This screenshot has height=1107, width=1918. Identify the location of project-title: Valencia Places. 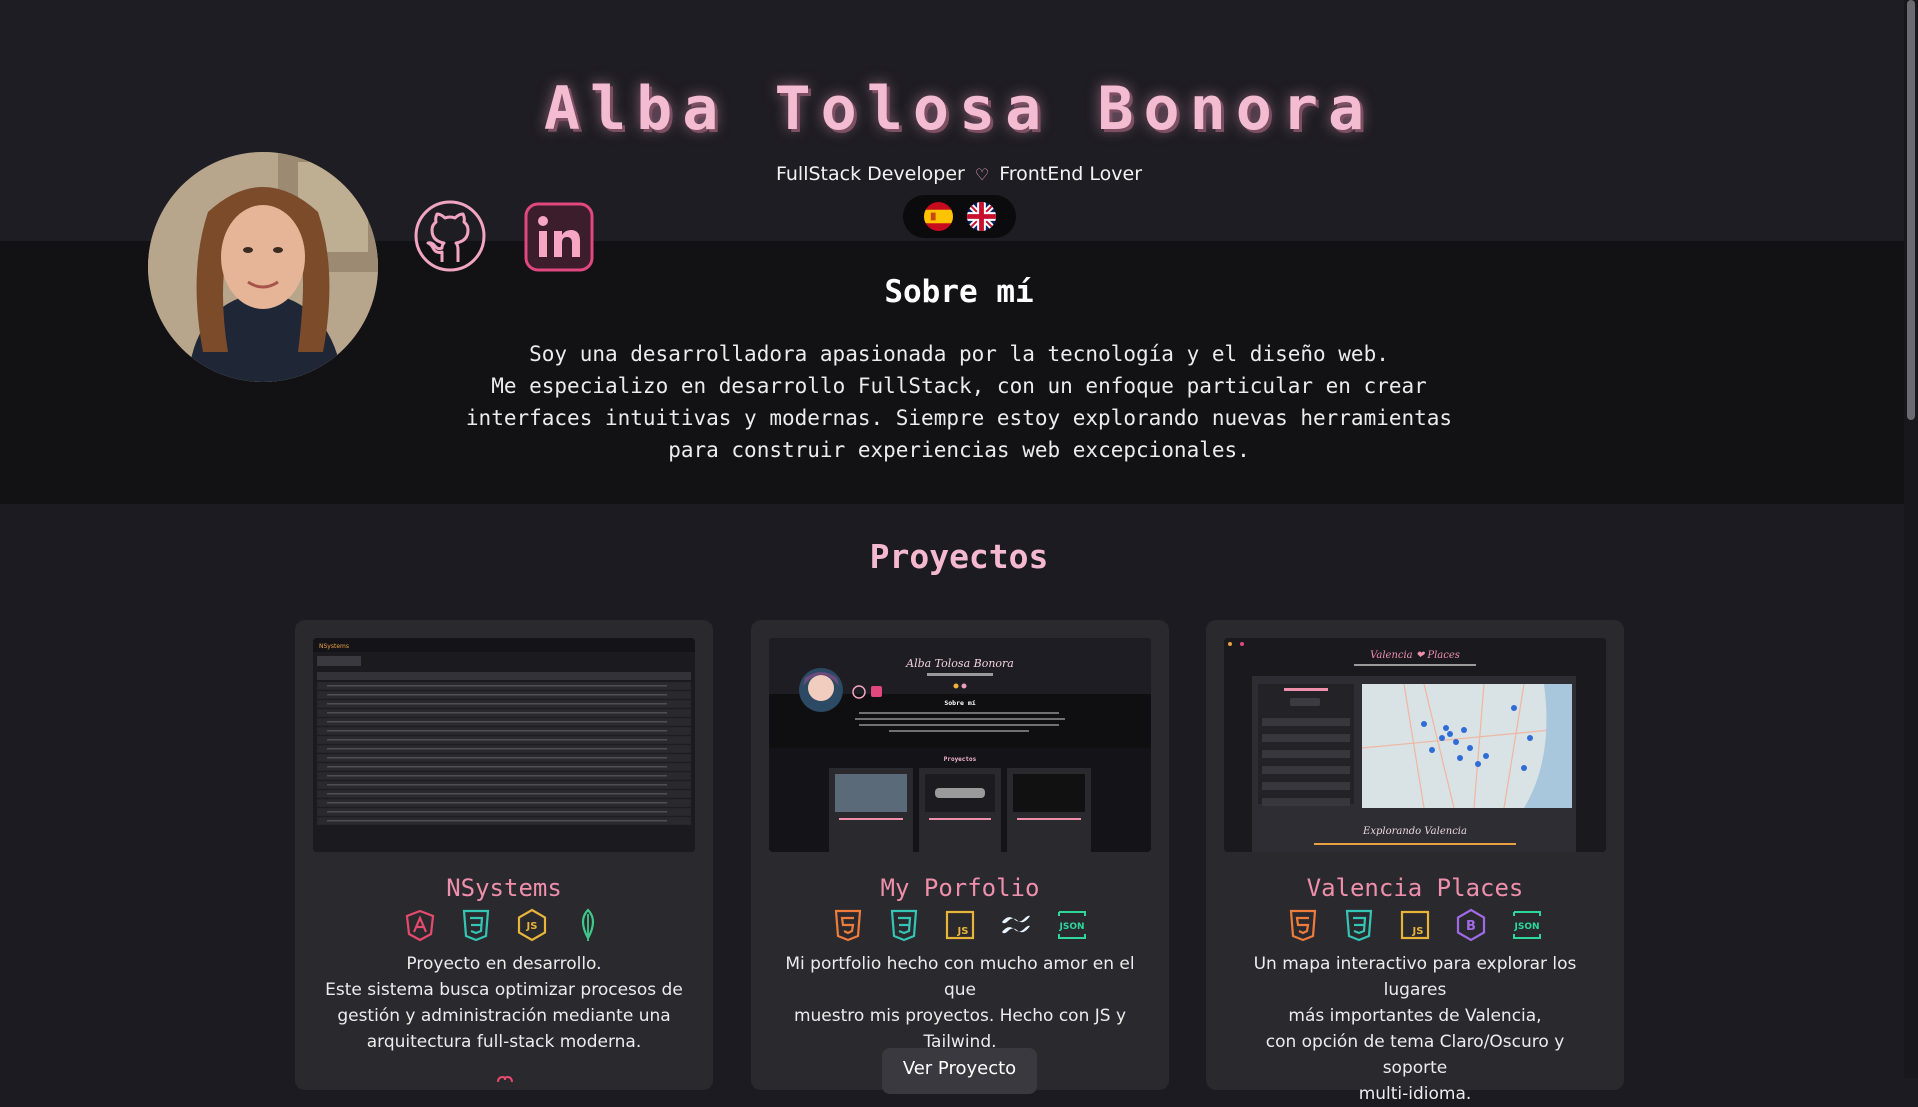
(1415, 888).